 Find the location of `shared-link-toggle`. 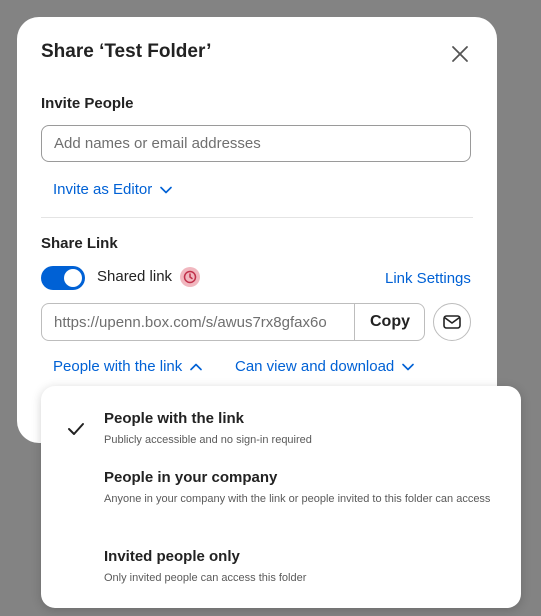

shared-link-toggle is located at coordinates (63, 278).